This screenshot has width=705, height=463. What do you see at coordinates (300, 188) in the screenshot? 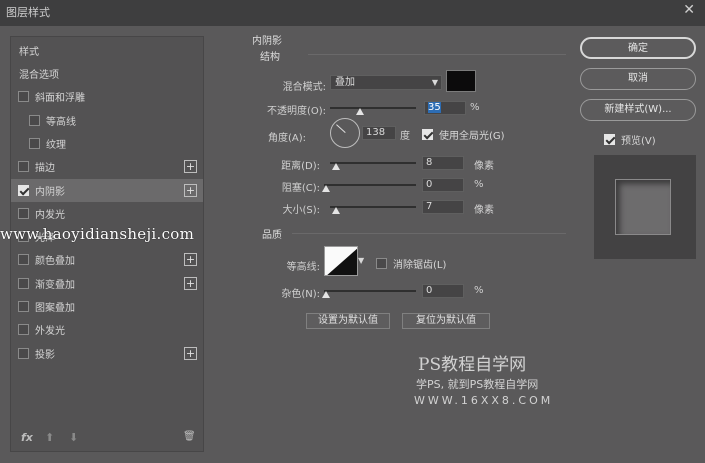
I see `choke-label: 阻塞(C):` at bounding box center [300, 188].